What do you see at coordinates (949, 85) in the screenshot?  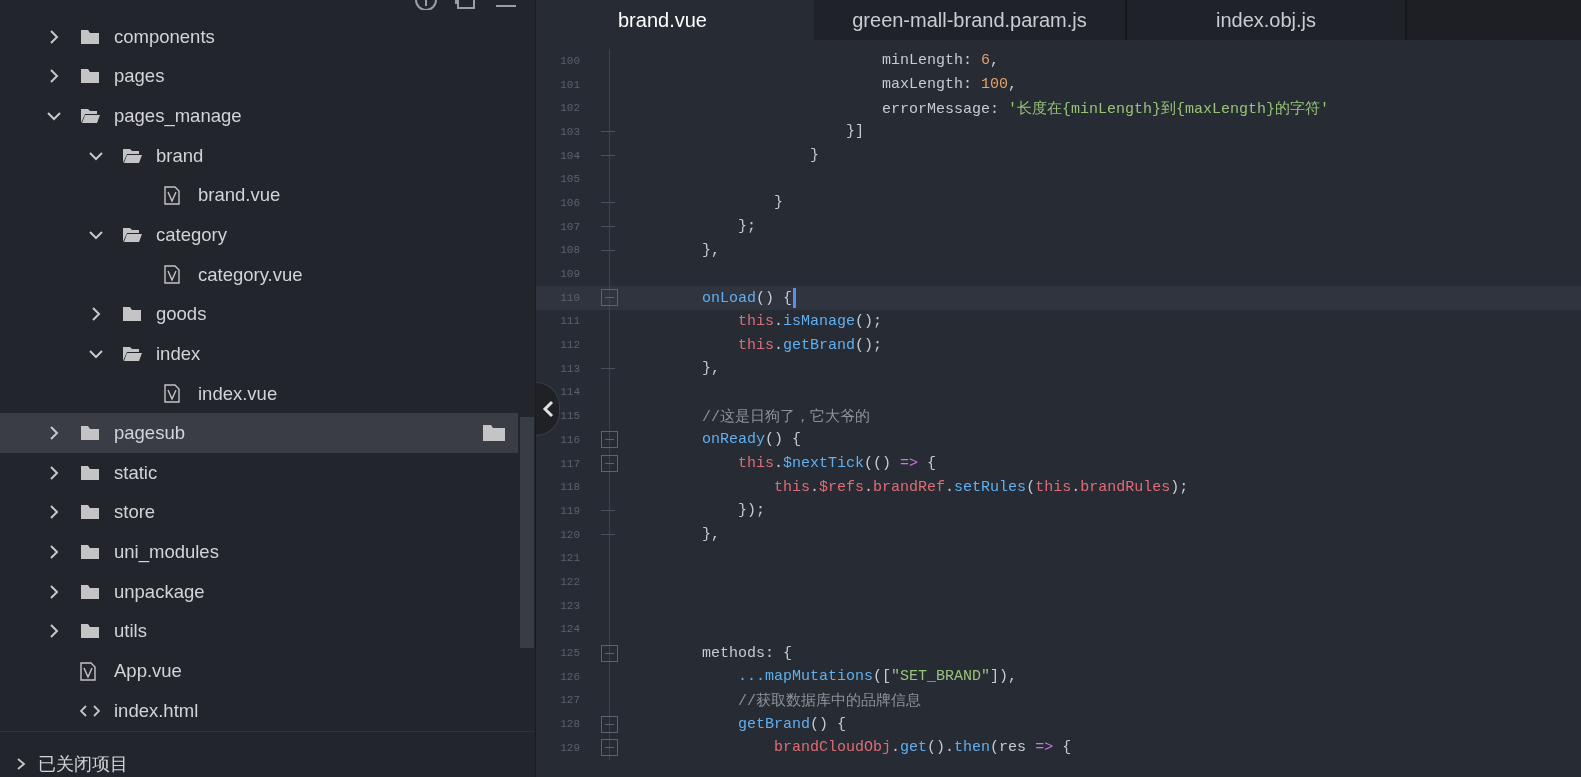 I see `code-line: maxLength: 100,` at bounding box center [949, 85].